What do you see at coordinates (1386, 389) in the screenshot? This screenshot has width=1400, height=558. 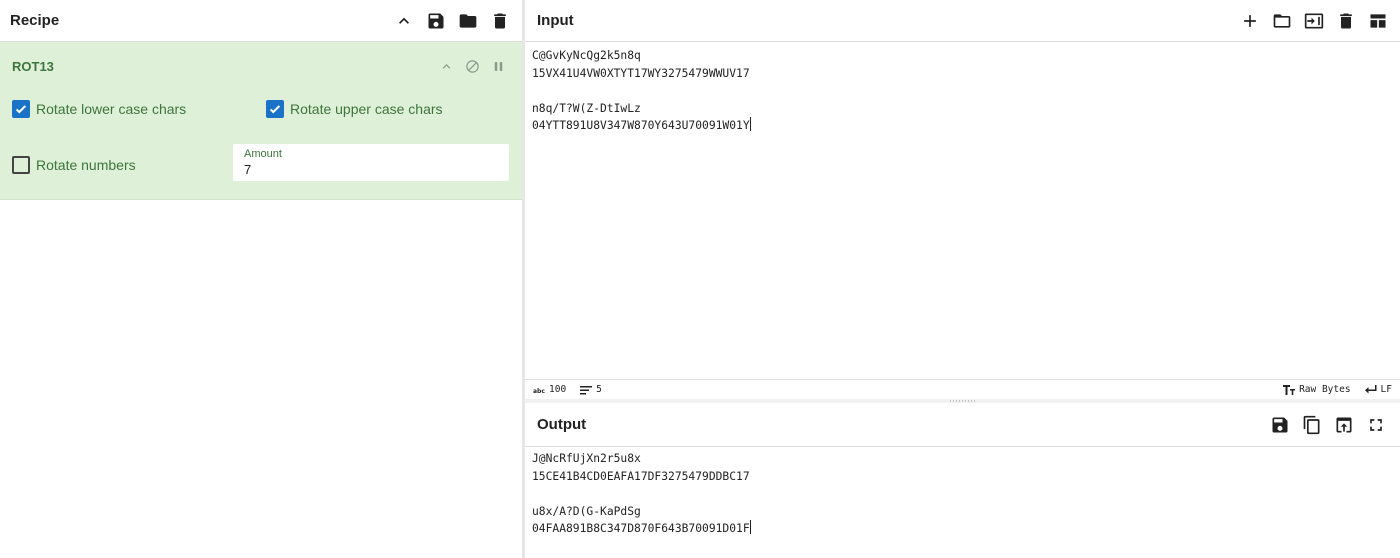 I see `eol-value: LF` at bounding box center [1386, 389].